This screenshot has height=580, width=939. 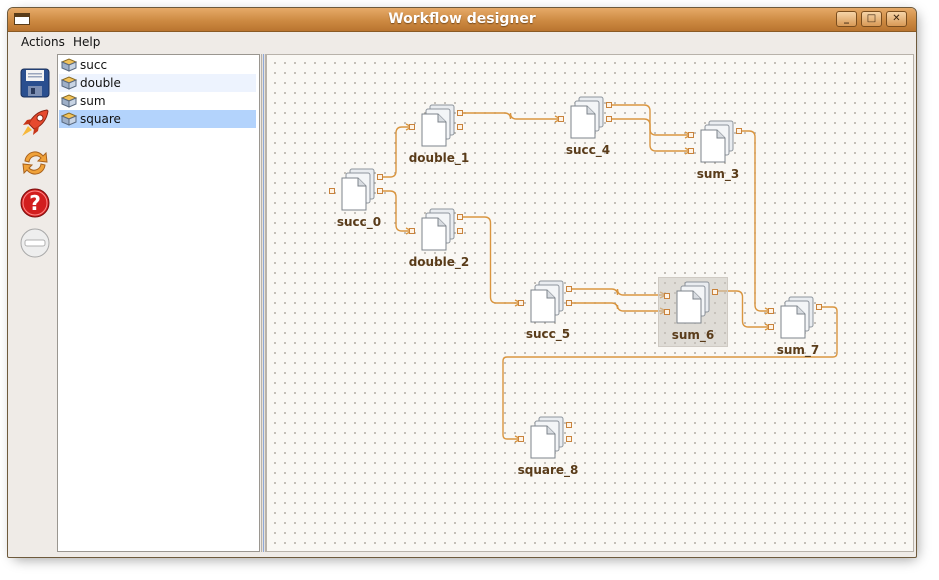 I want to click on help-icon: ?, so click(x=35, y=203).